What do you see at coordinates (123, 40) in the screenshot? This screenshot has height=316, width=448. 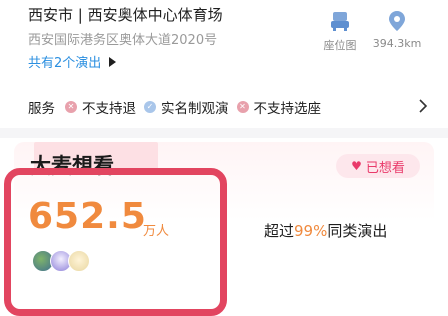 I see `venue-address: 西安国际港务区奥体大道2020号` at bounding box center [123, 40].